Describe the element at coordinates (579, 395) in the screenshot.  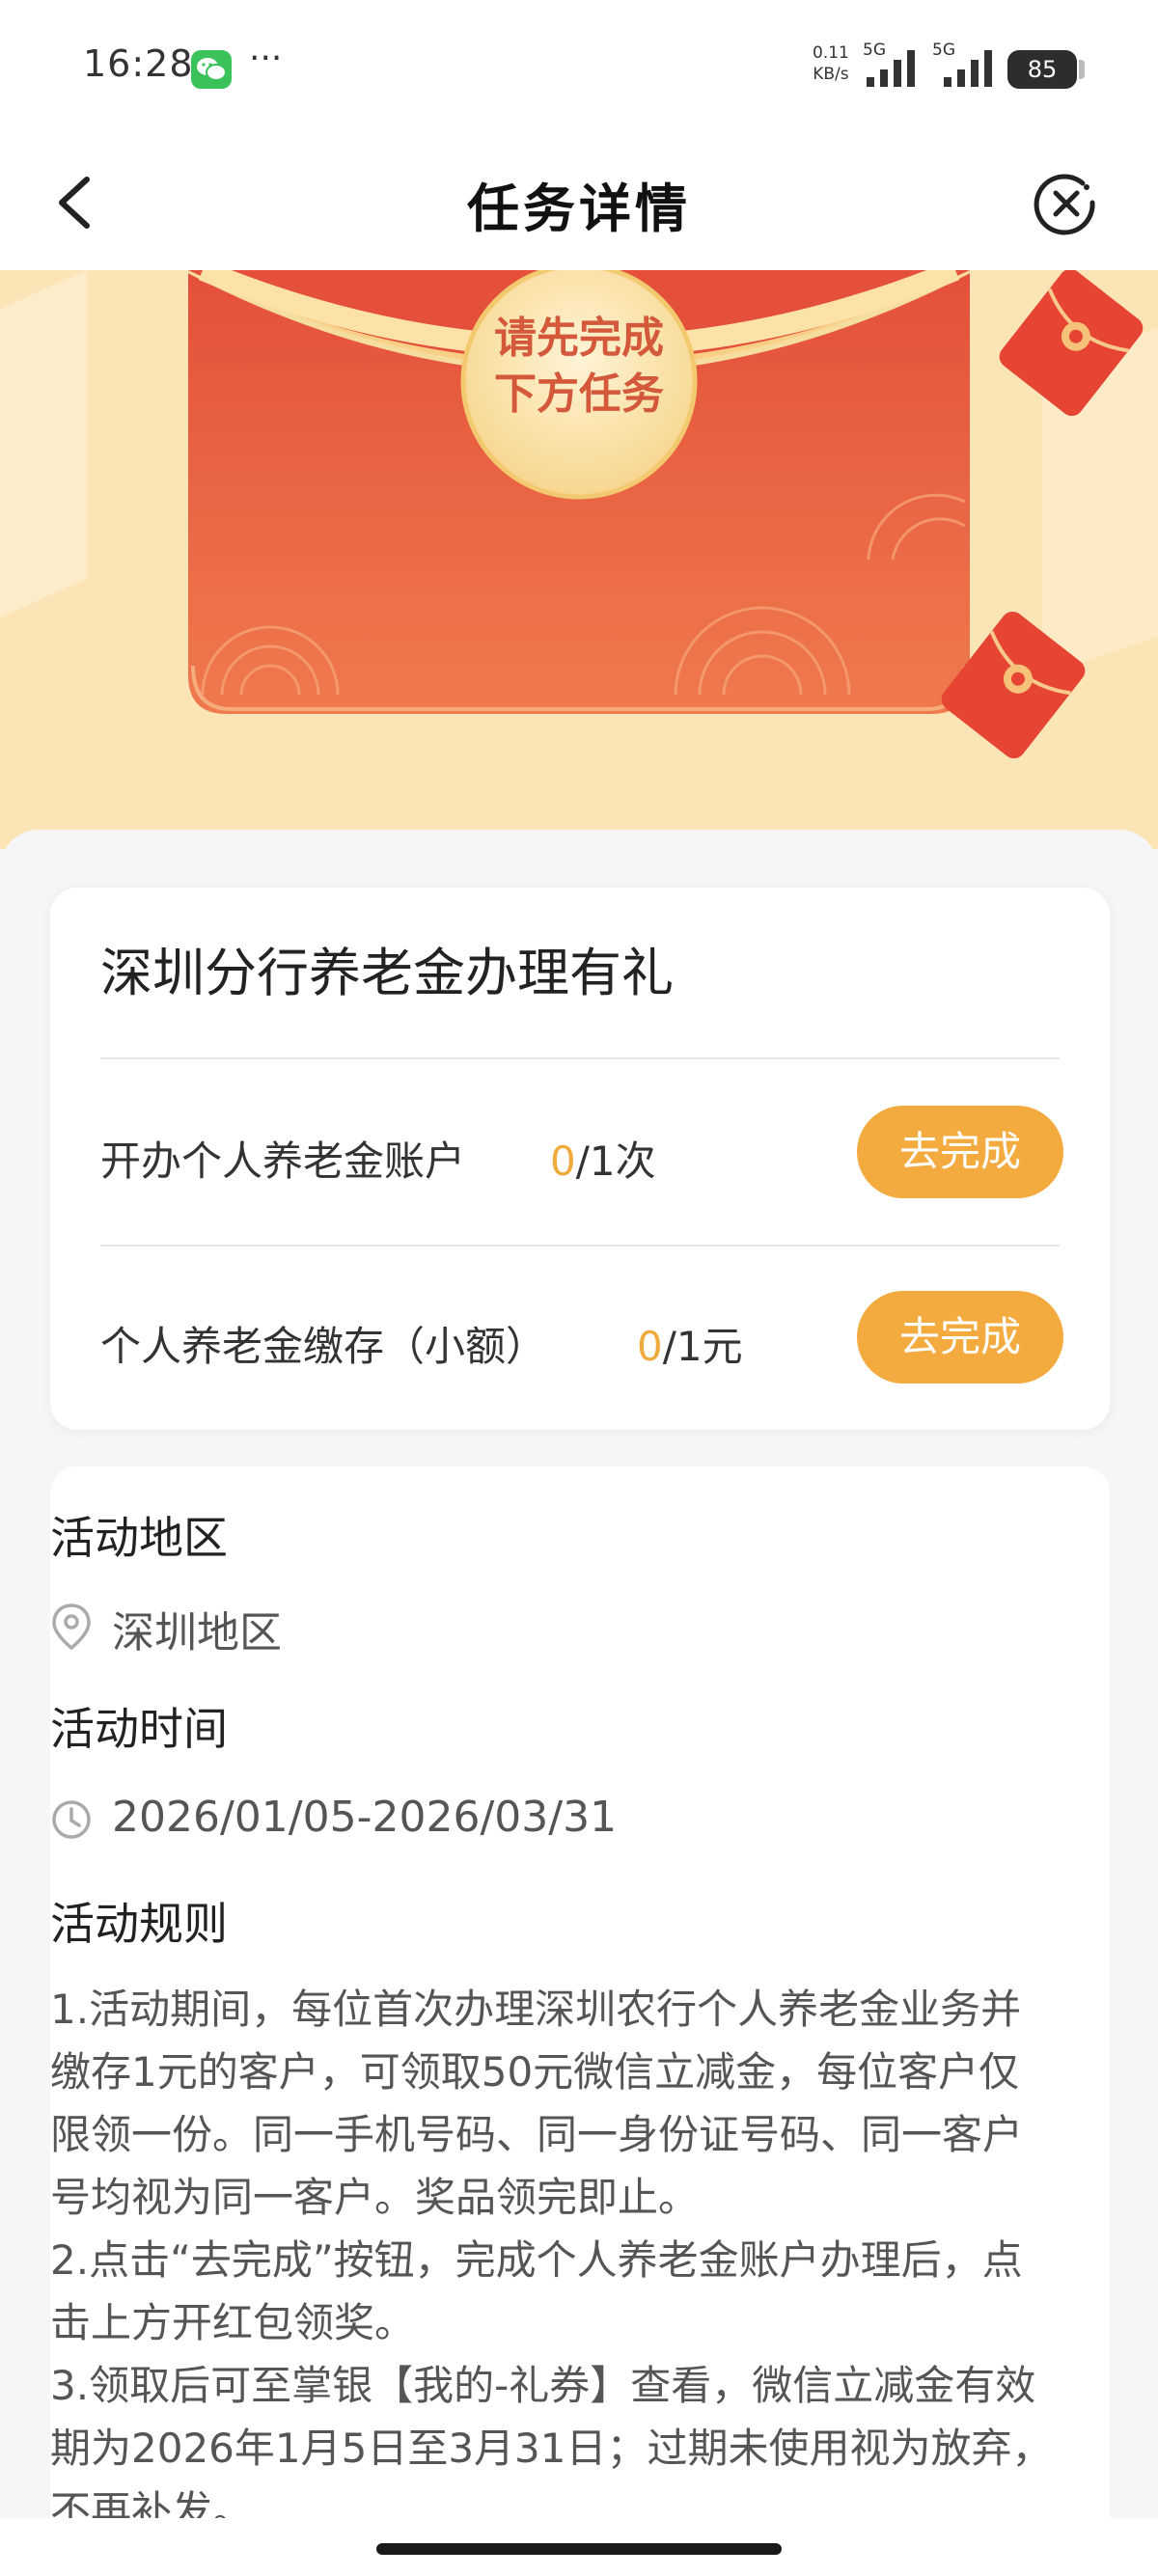
I see `seal-text-line2: 下方任务` at that location.